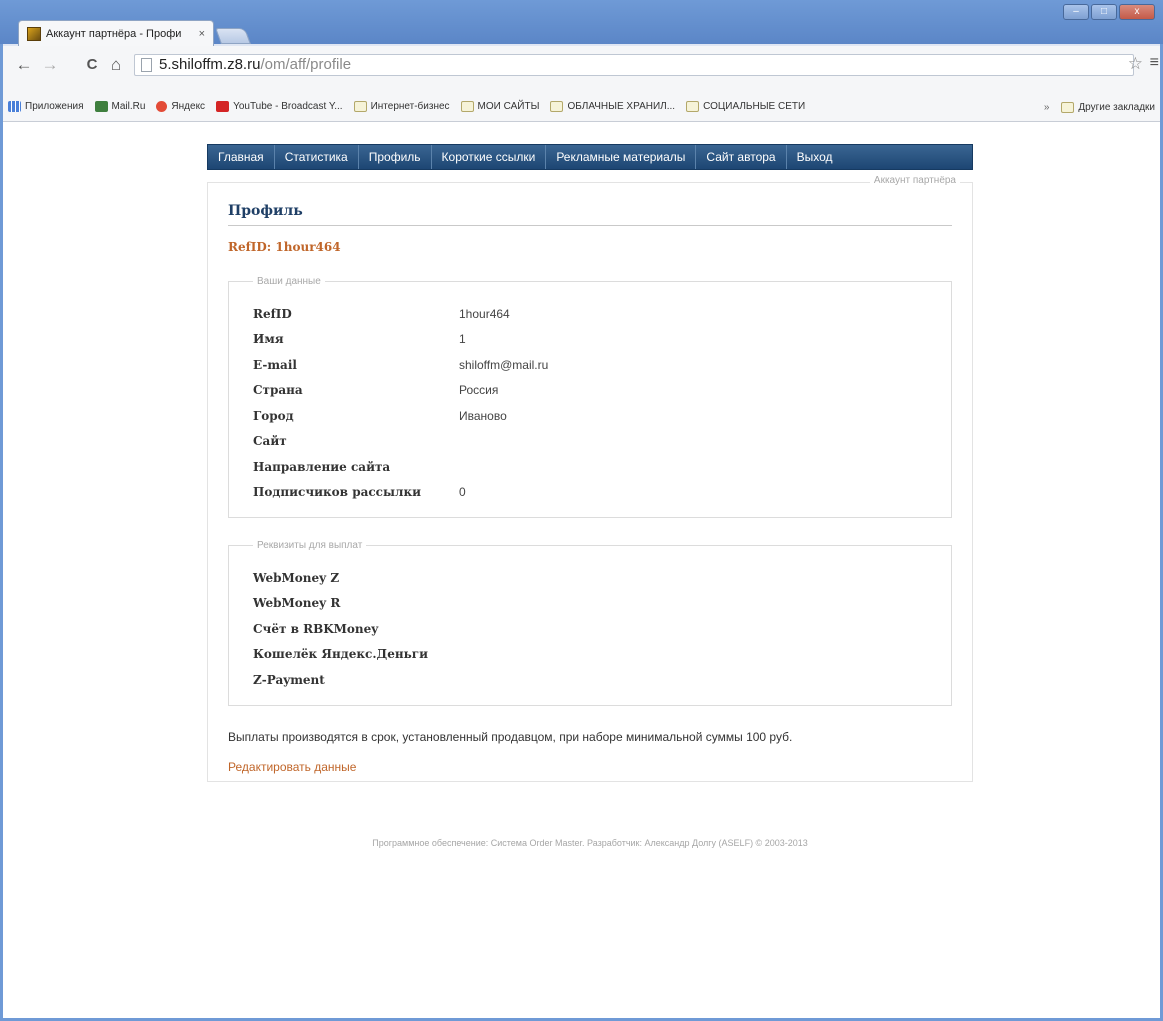 This screenshot has width=1163, height=1021. What do you see at coordinates (590, 391) in the screenshot?
I see `data-row: Страна Россия` at bounding box center [590, 391].